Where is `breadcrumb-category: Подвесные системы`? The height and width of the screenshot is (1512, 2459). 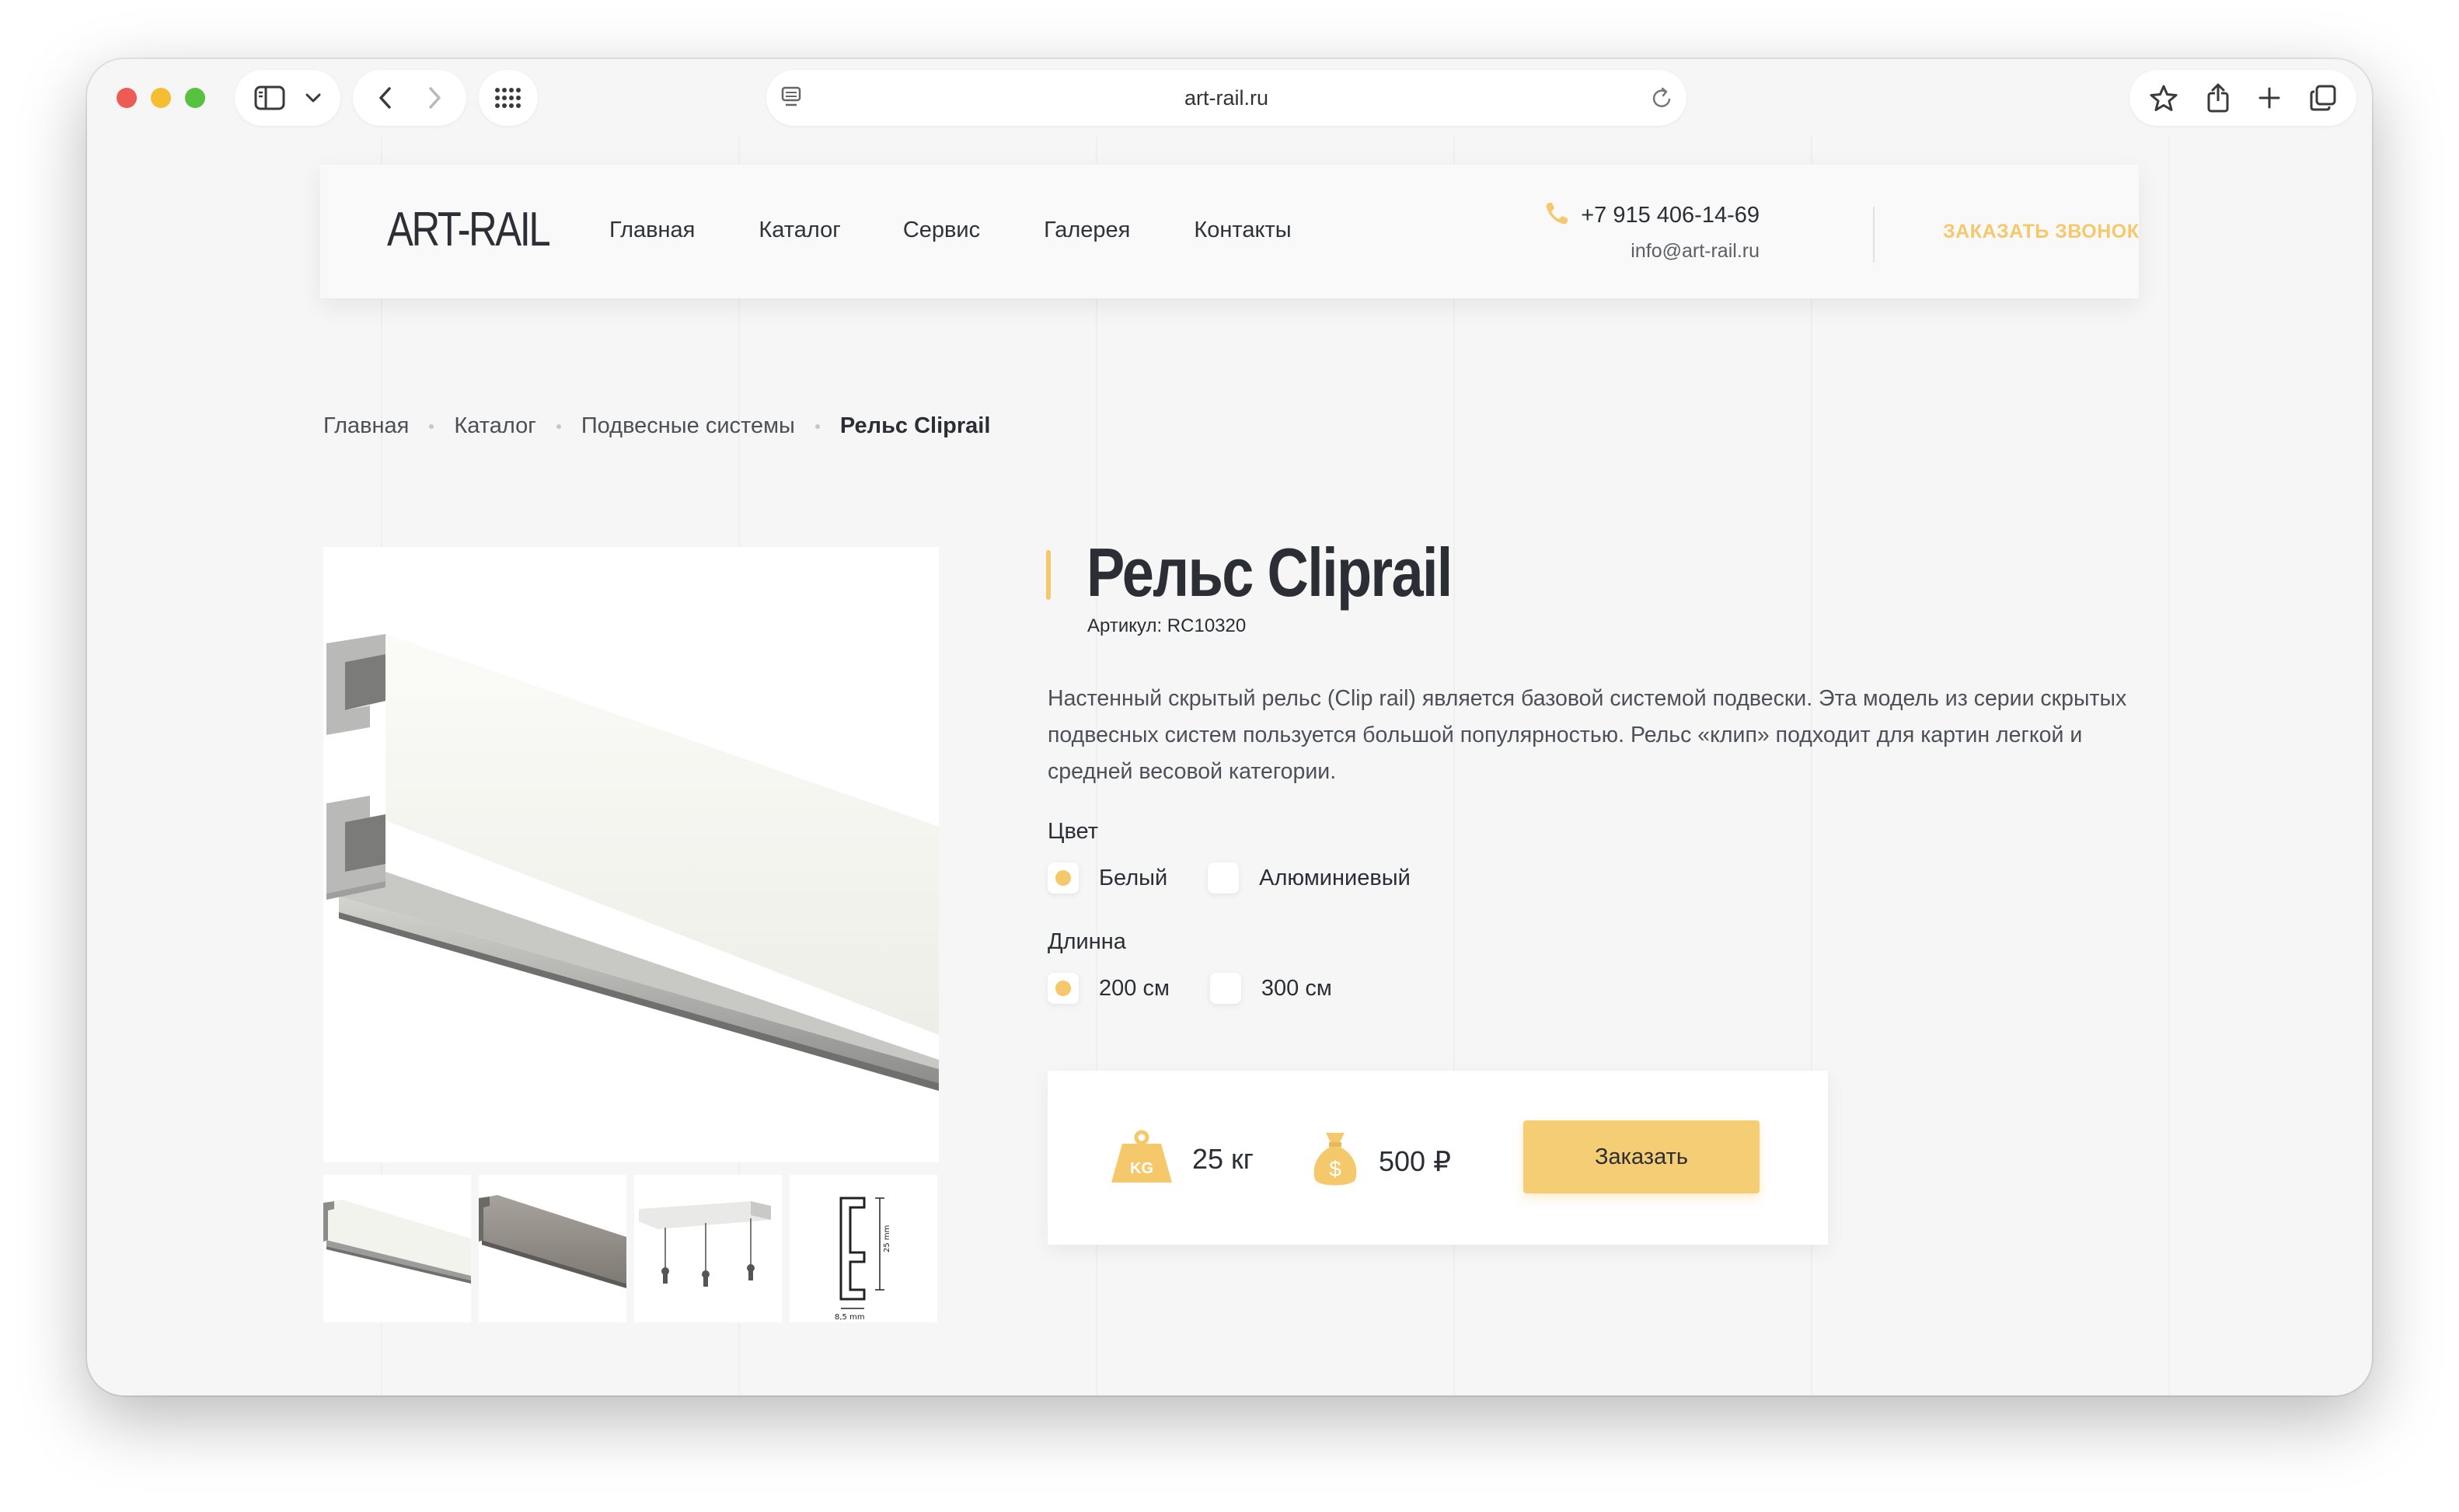 breadcrumb-category: Подвесные системы is located at coordinates (688, 426).